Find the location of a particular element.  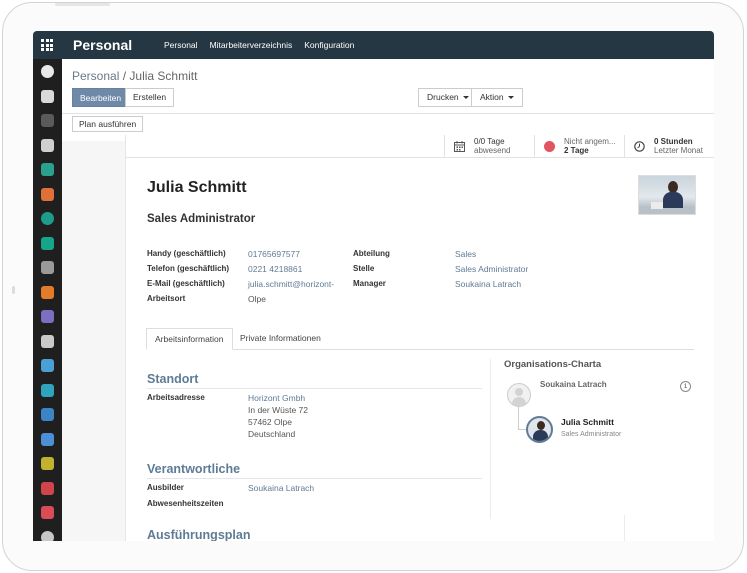

clock-icon is located at coordinates (639, 146).